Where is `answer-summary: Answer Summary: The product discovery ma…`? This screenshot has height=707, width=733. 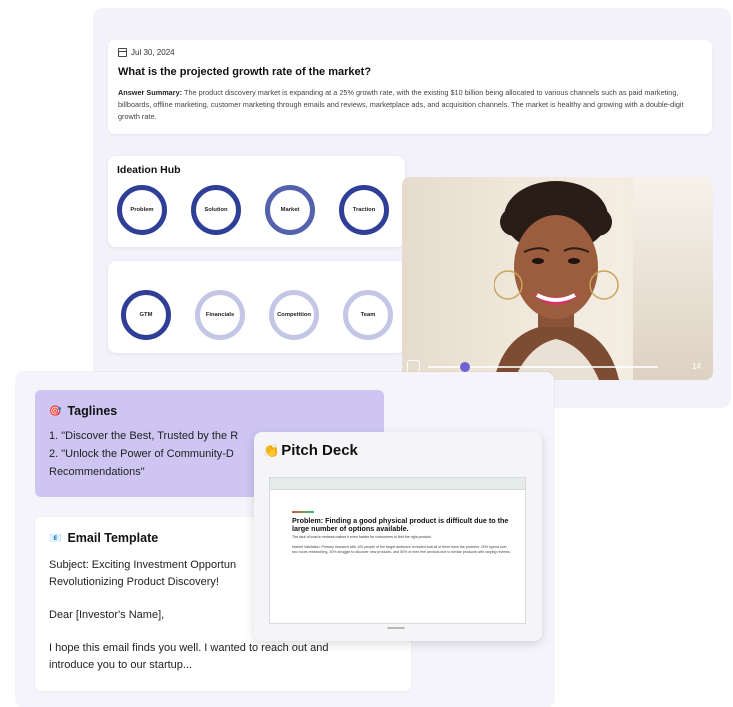
answer-summary: Answer Summary: The product discovery ma… is located at coordinates (410, 105).